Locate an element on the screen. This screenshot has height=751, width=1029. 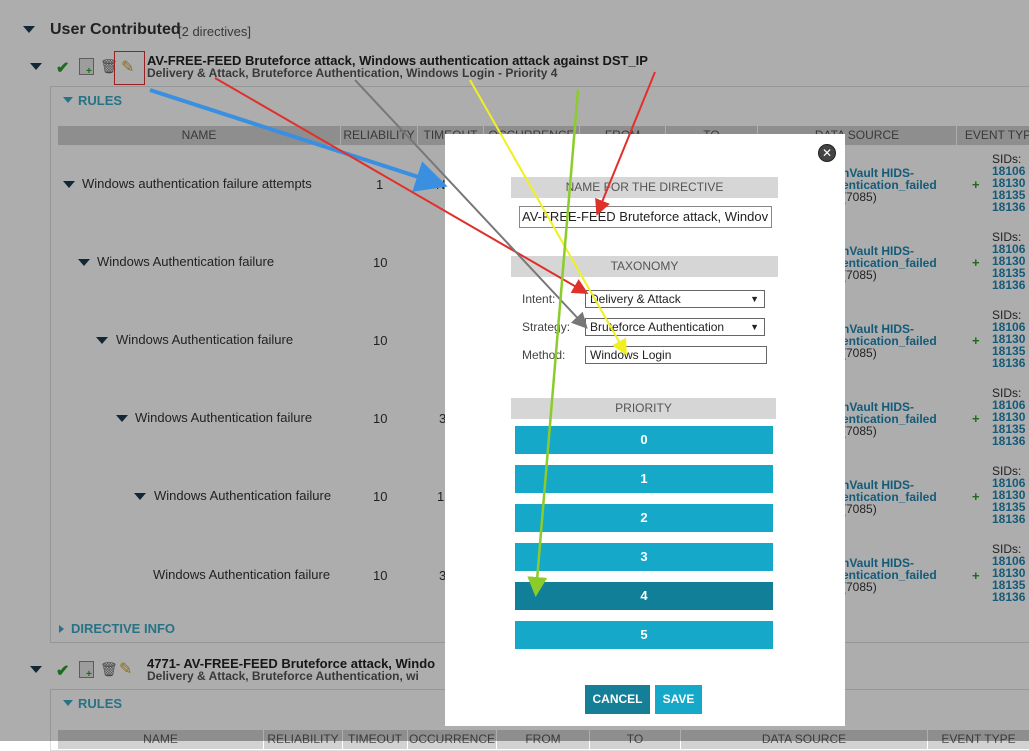
blue-arrow is located at coordinates (298, 140).